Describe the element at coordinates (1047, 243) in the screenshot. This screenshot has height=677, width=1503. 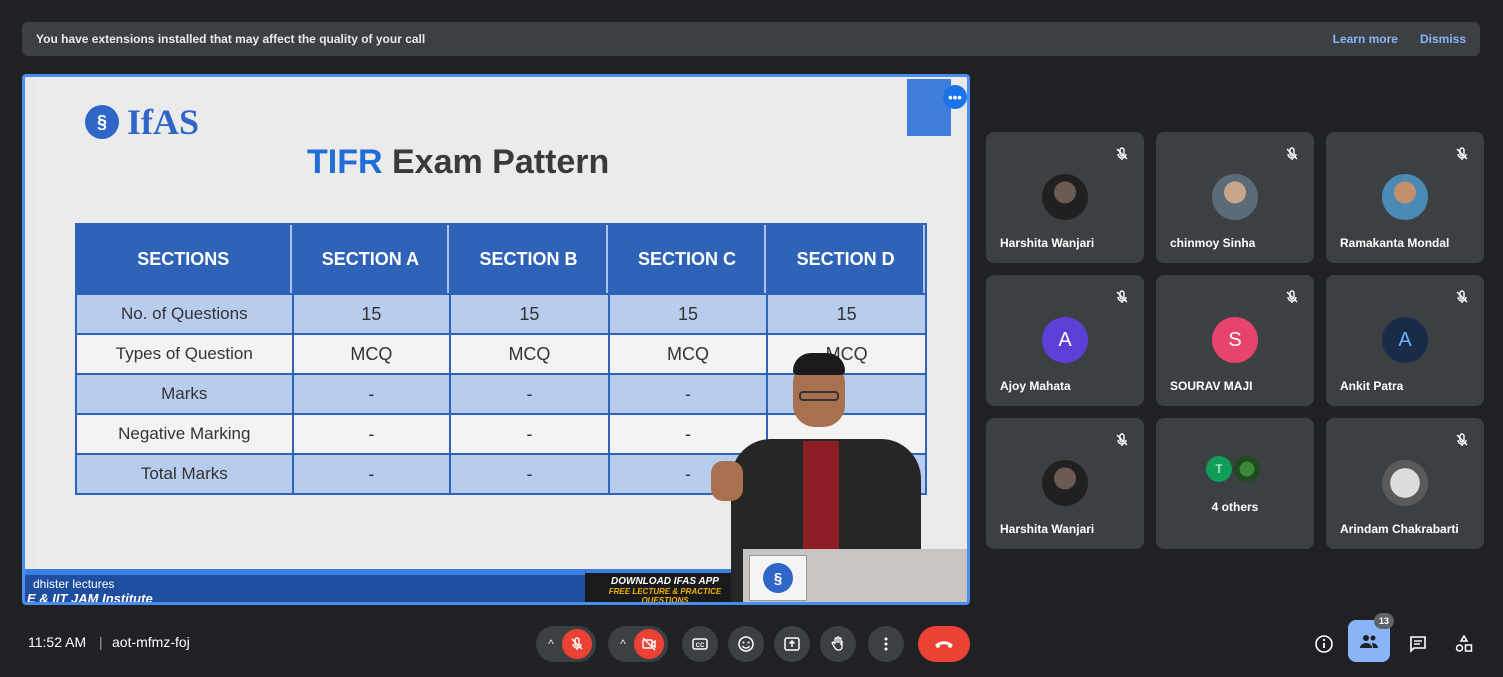
I see `participant-name: Harshita Wanjari` at that location.